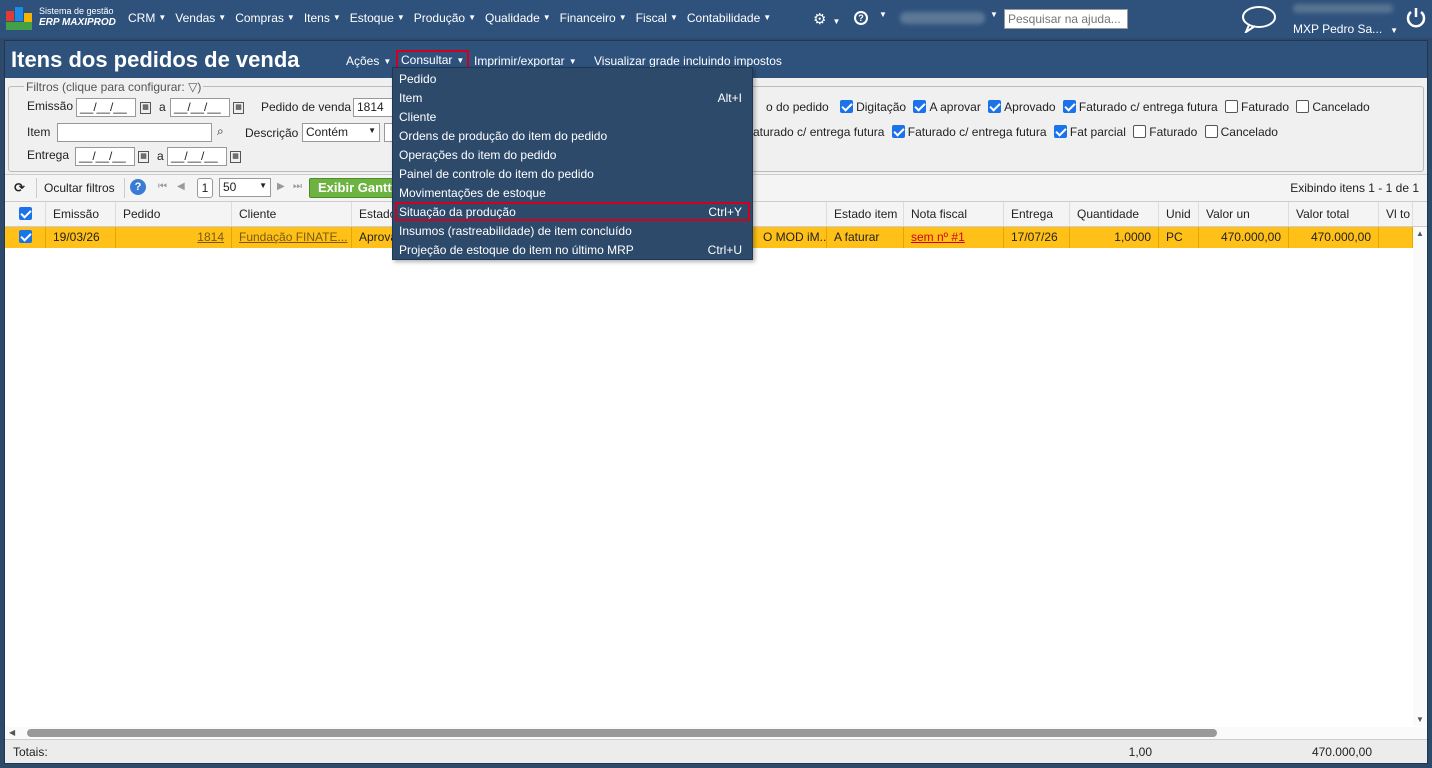 The width and height of the screenshot is (1432, 768). Describe the element at coordinates (181, 186) in the screenshot. I see `prev-page-icon: ◀` at that location.